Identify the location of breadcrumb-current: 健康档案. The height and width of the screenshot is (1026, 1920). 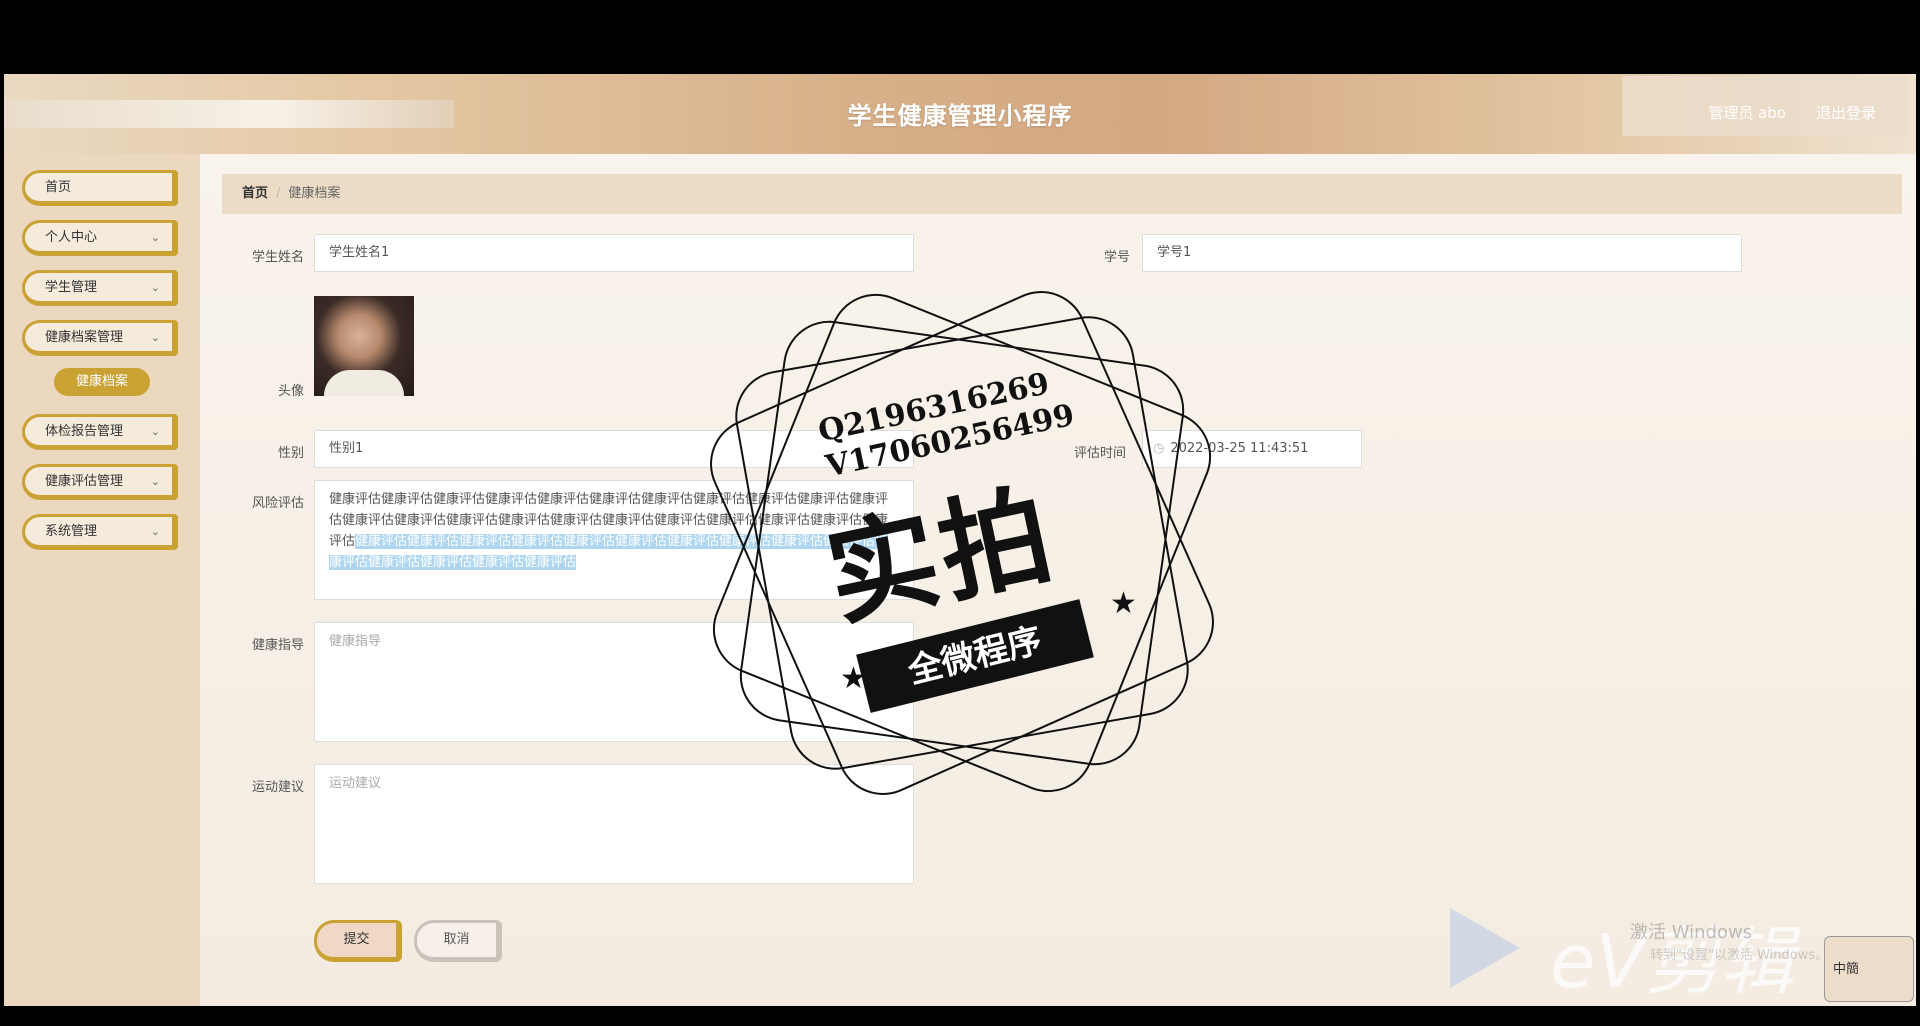
(314, 193).